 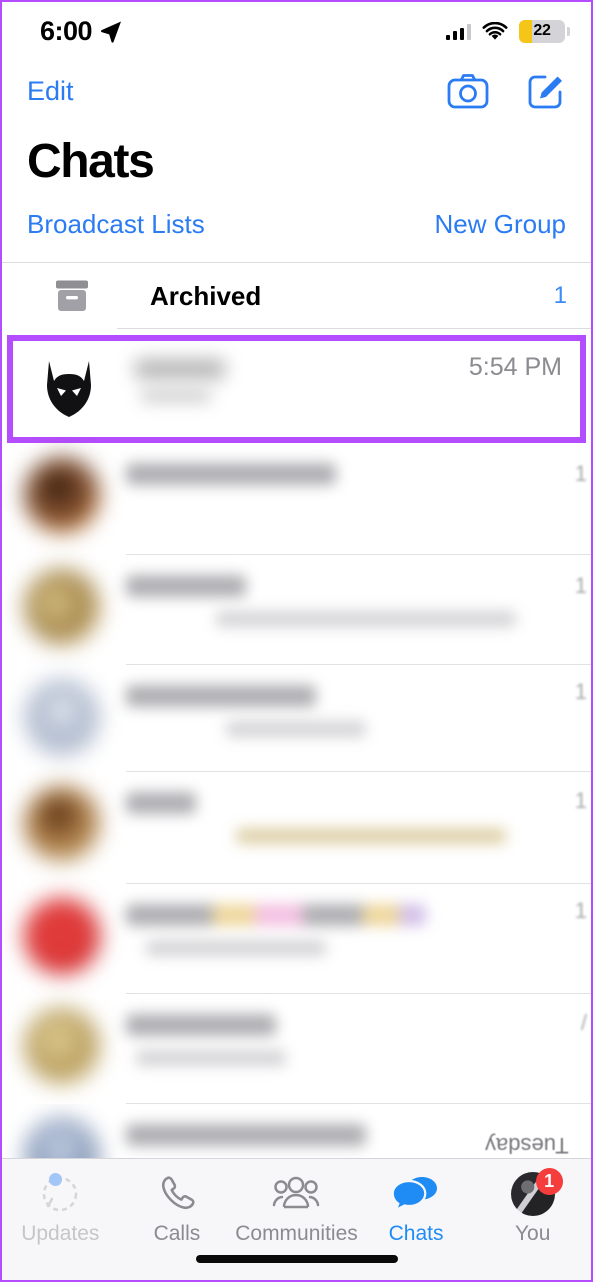 I want to click on cellular-signal-icon, so click(x=458, y=31).